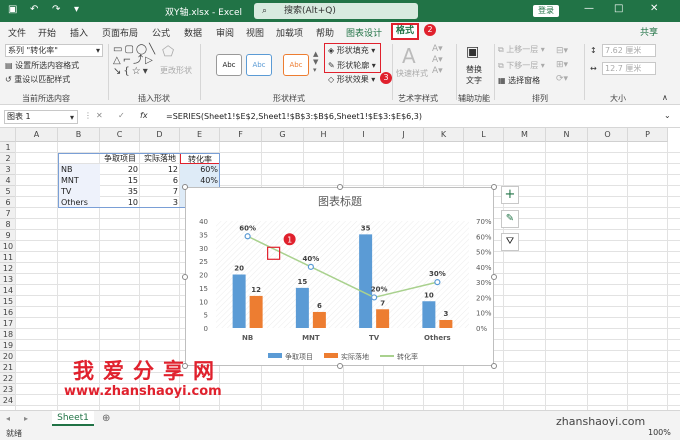  Describe the element at coordinates (8, 400) in the screenshot. I see `row-header-24: 24` at that location.